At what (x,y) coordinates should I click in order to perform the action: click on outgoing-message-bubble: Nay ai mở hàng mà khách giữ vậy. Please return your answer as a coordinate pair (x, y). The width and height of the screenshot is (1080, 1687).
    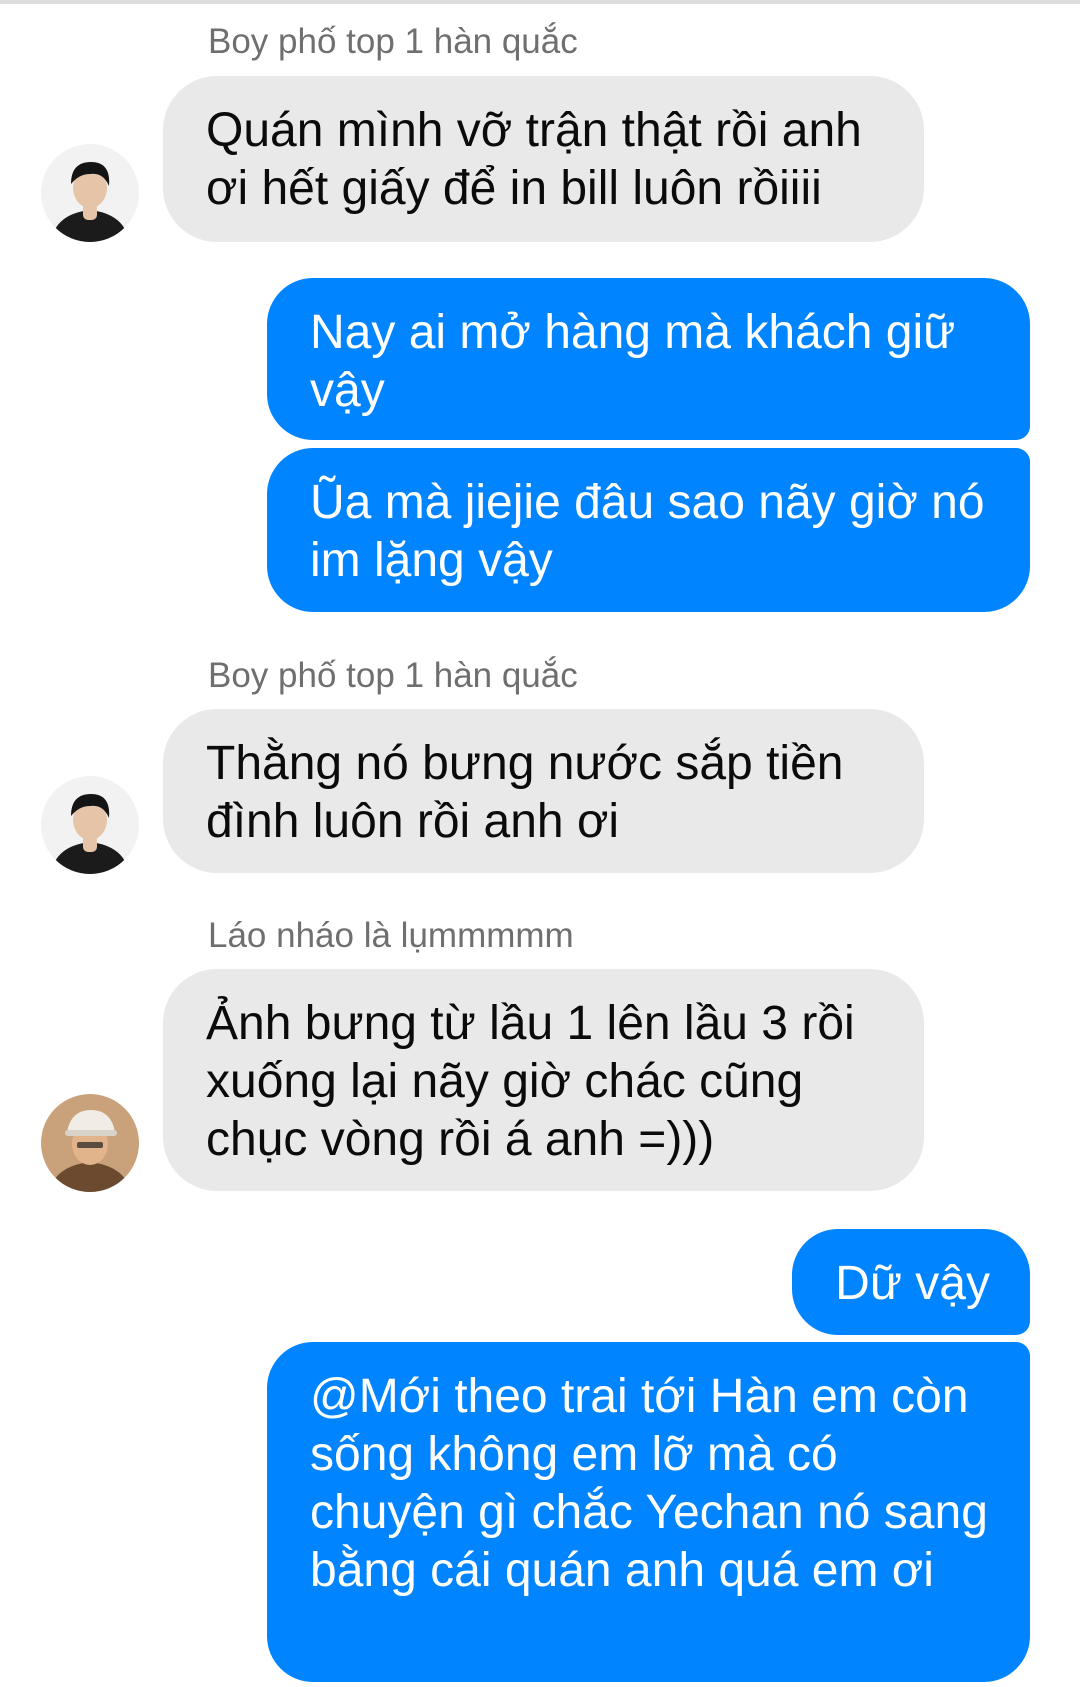
    Looking at the image, I should click on (648, 359).